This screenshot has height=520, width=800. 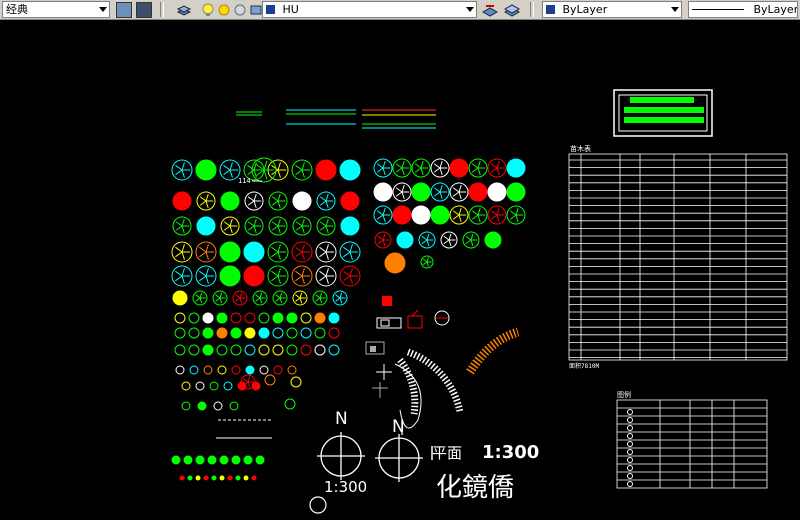 What do you see at coordinates (270, 9) in the screenshot?
I see `layer-color-swatch` at bounding box center [270, 9].